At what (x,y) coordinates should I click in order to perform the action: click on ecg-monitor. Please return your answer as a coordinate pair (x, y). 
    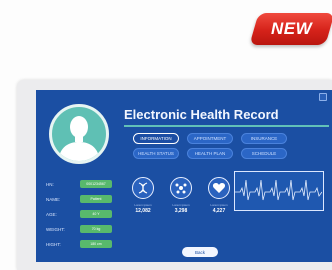
    Looking at the image, I should click on (279, 191).